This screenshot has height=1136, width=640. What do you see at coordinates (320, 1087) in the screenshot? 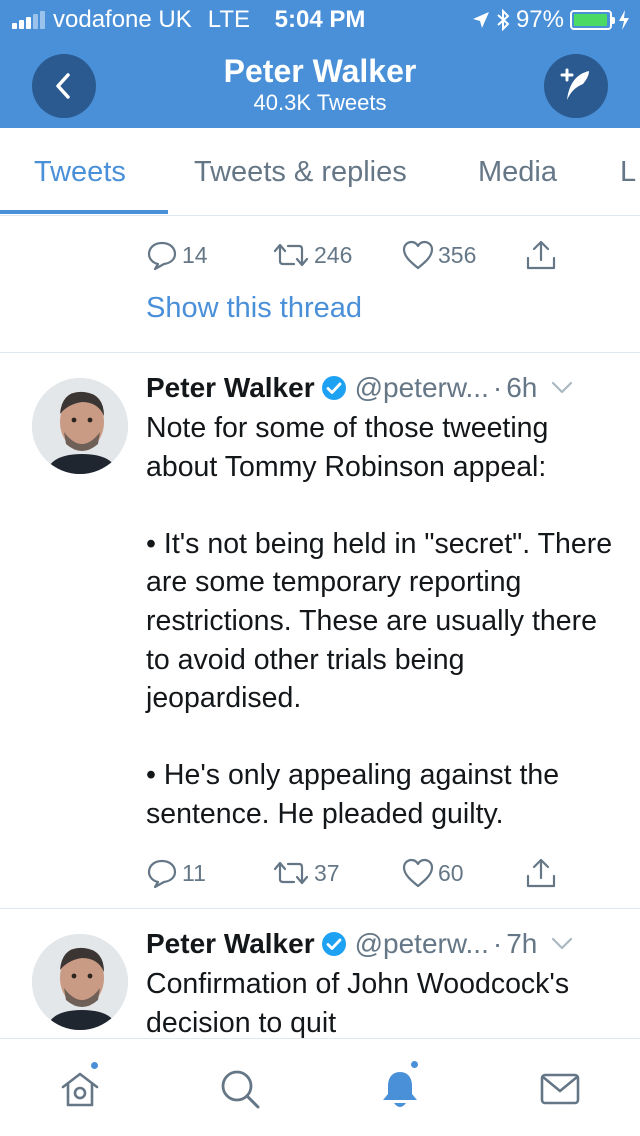
I see `bottom-tab-bar` at bounding box center [320, 1087].